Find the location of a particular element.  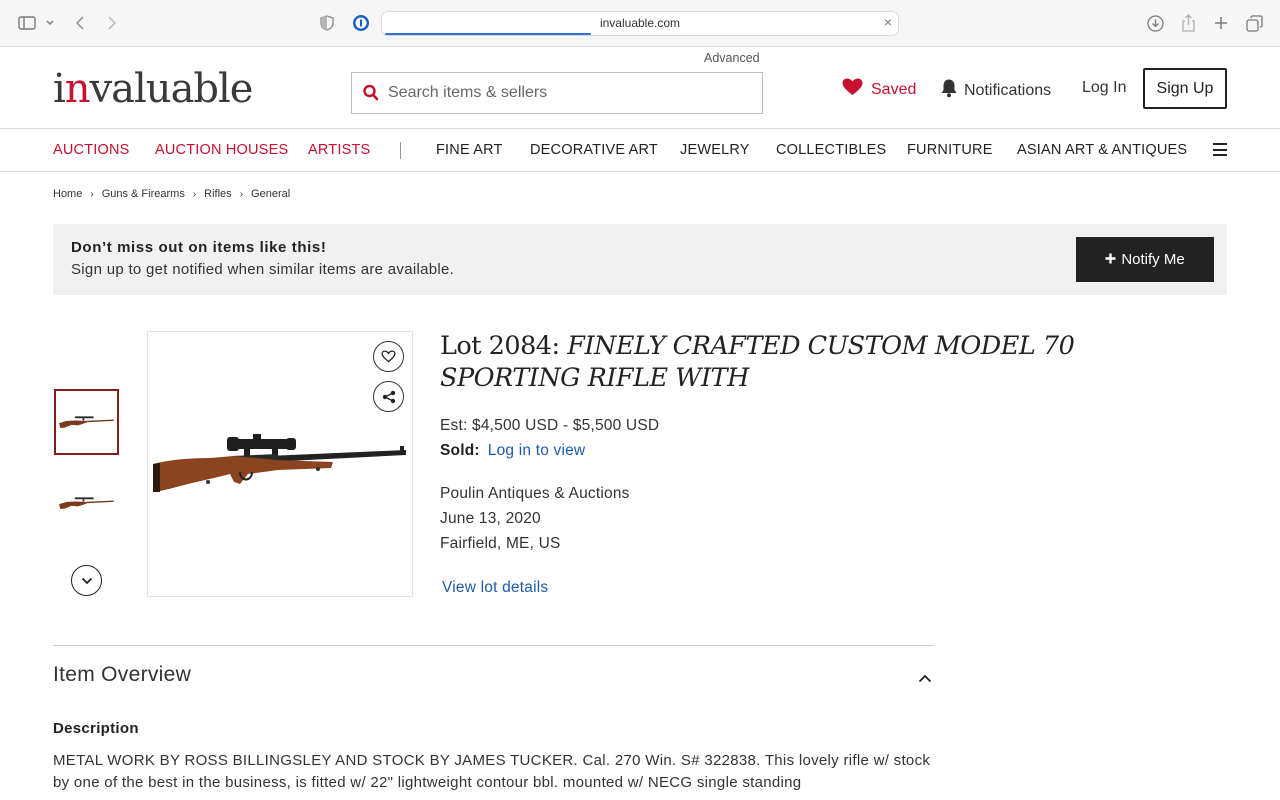

breadcrumb-general: General is located at coordinates (270, 194).